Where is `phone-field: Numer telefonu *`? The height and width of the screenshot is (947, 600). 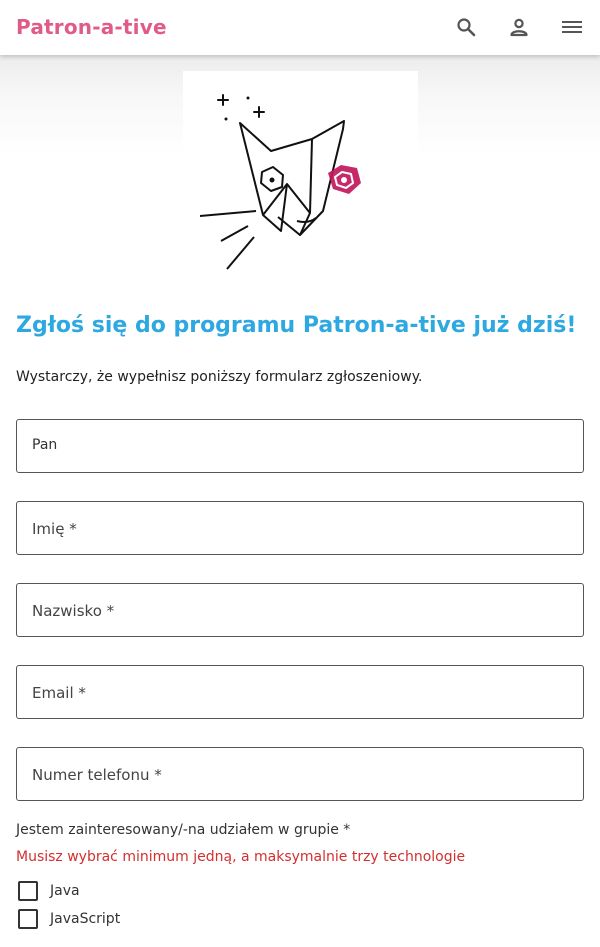
phone-field: Numer telefonu * is located at coordinates (300, 774).